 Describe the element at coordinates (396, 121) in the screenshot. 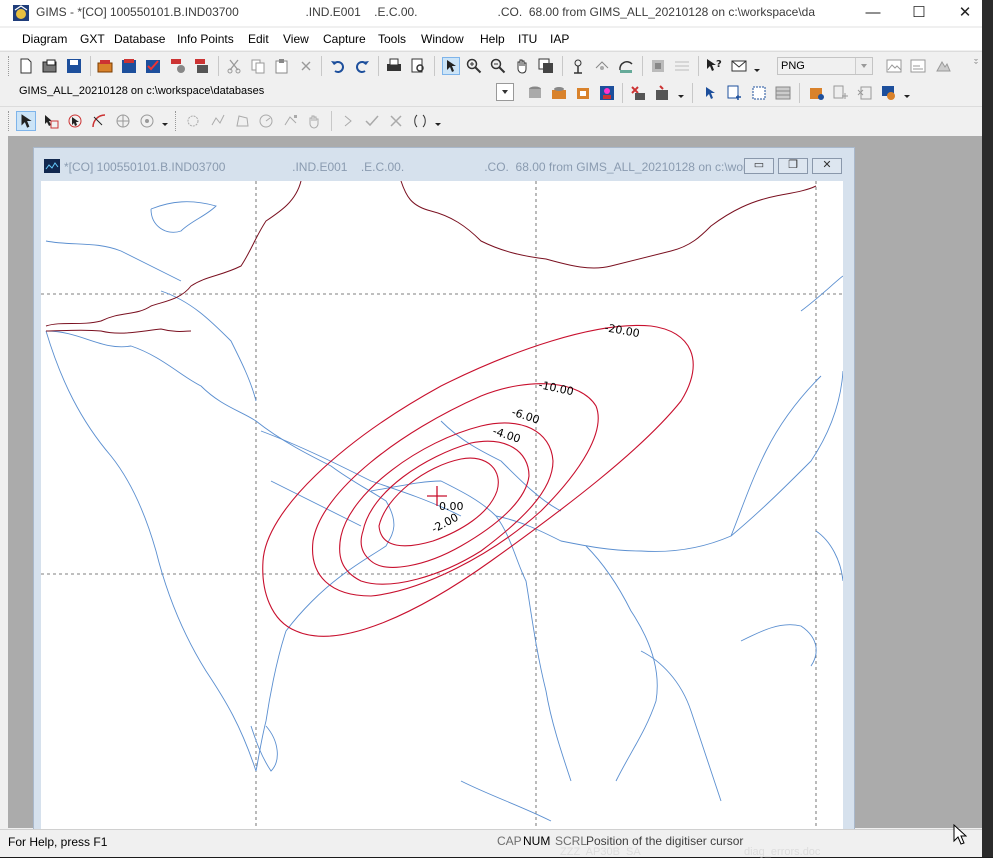

I see `cancel-icon` at that location.